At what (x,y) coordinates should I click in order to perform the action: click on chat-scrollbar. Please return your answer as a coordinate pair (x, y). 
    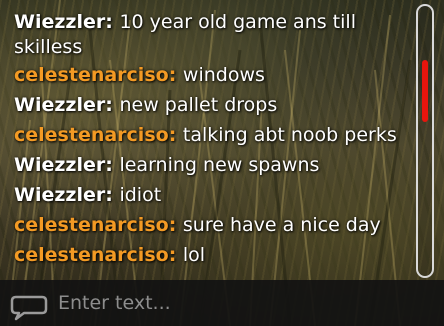
    Looking at the image, I should click on (425, 141).